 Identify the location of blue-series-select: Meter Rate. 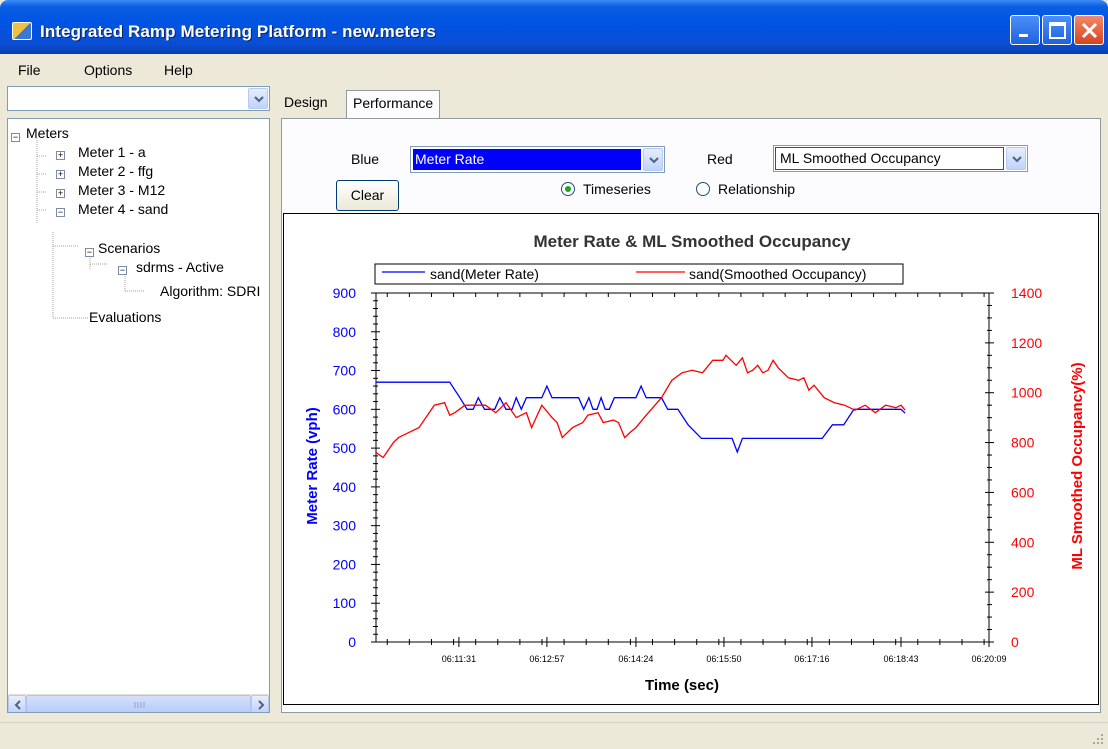
(537, 159).